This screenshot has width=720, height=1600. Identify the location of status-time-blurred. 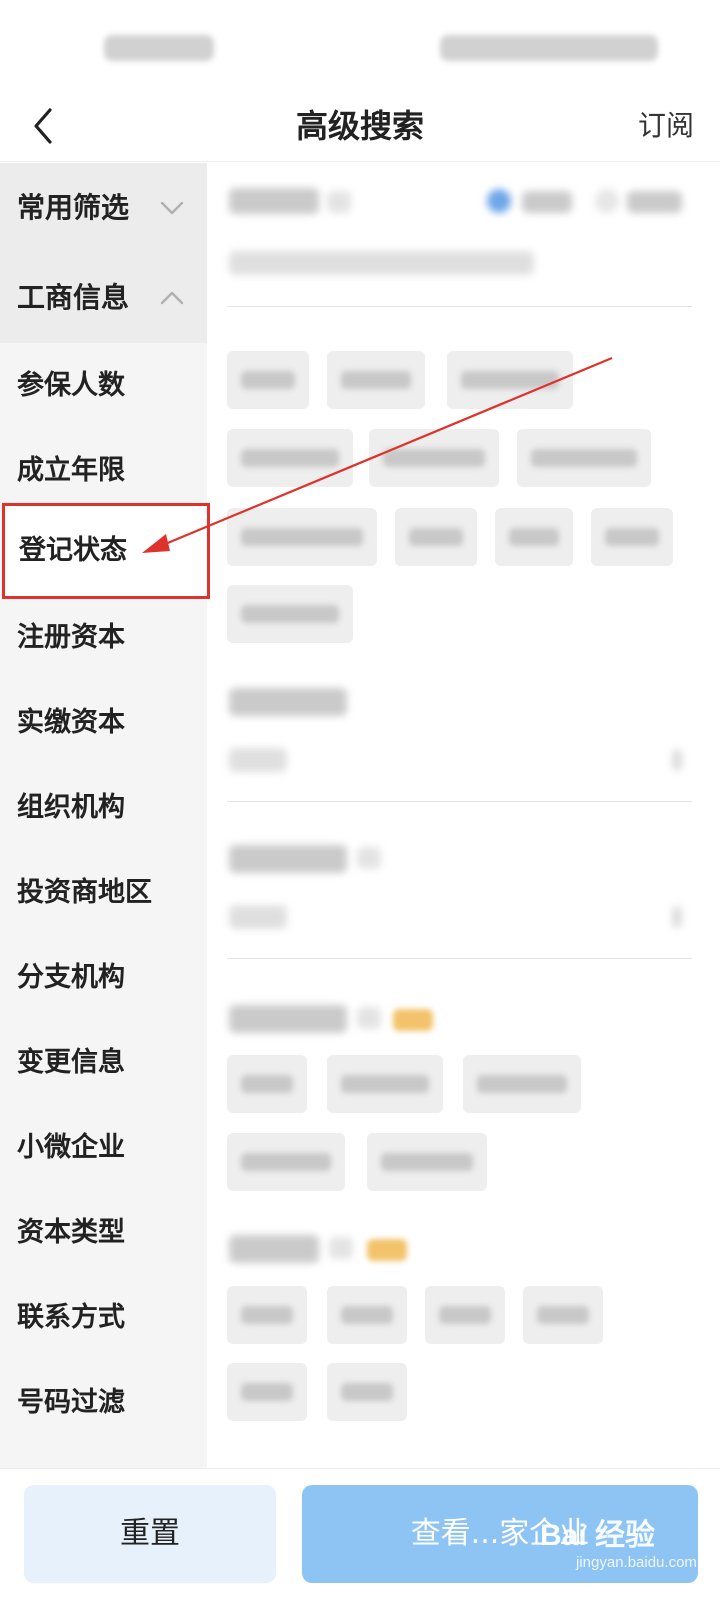
(159, 48).